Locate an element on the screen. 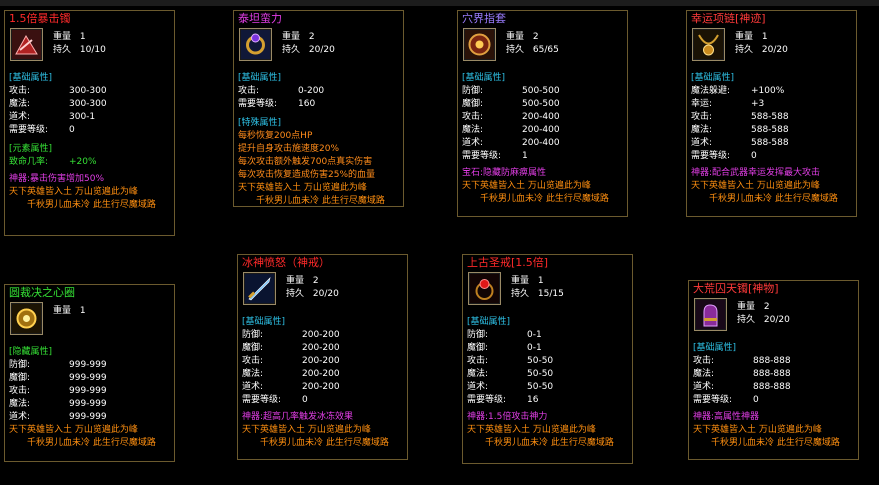 This screenshot has width=879, height=485. items-5-sections-0-rows-5-label: 需要等级: is located at coordinates (262, 400).